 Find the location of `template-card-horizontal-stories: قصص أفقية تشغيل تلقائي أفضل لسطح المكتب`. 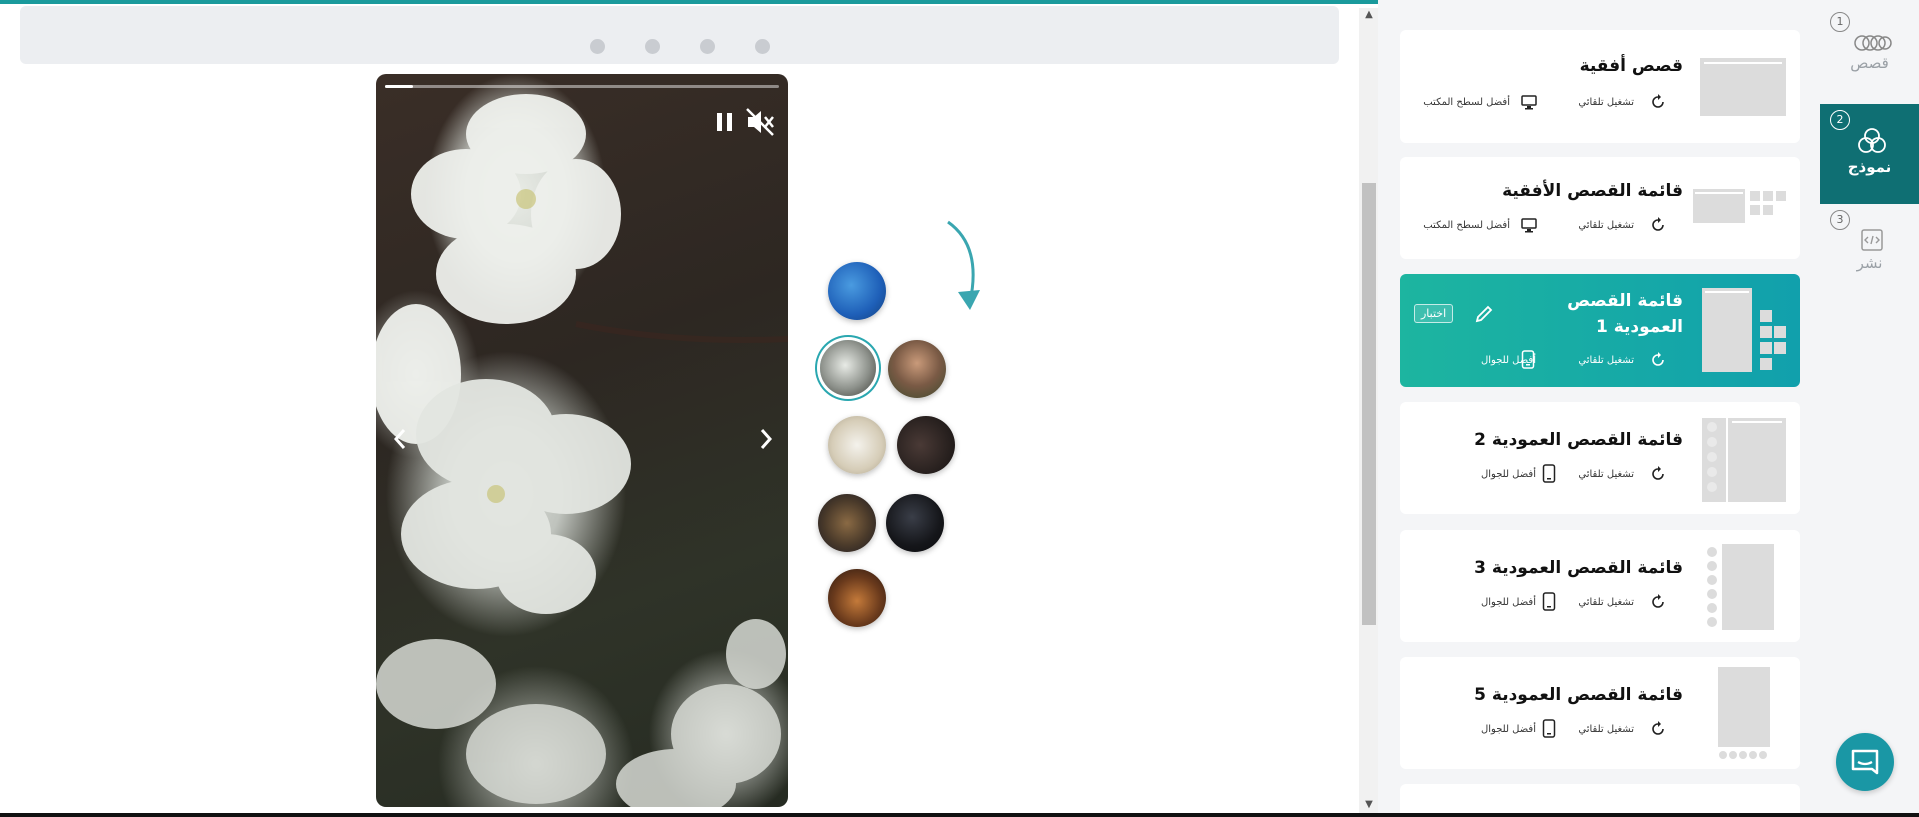

template-card-horizontal-stories: قصص أفقية تشغيل تلقائي أفضل لسطح المكتب is located at coordinates (1600, 86).